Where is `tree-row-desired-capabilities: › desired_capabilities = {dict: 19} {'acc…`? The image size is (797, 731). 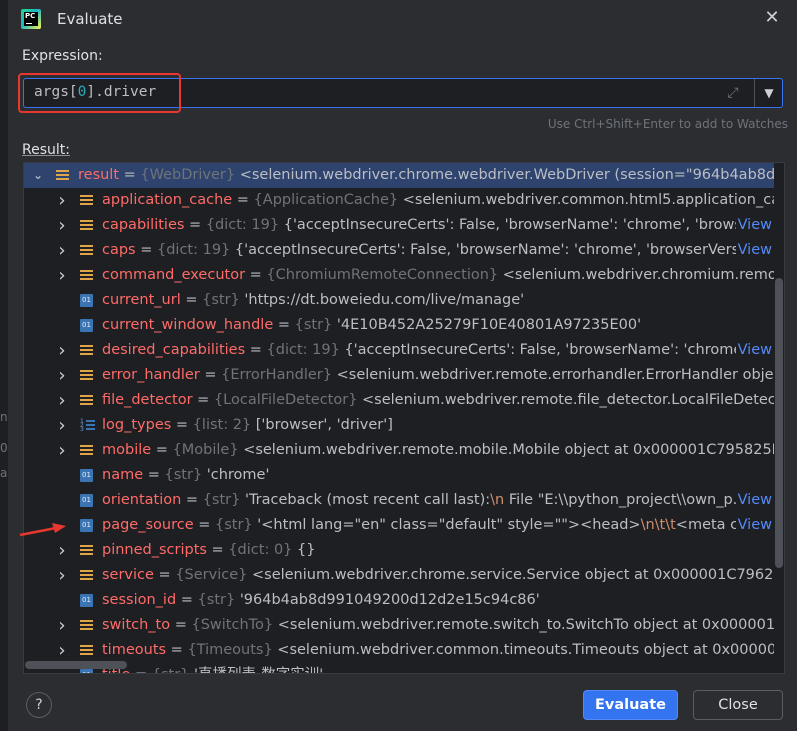
tree-row-desired-capabilities: › desired_capabilities = {dict: 19} {'acc… is located at coordinates (399, 350).